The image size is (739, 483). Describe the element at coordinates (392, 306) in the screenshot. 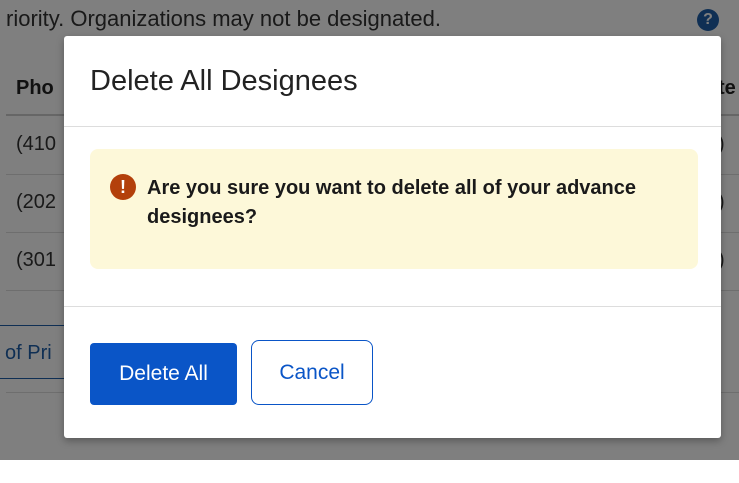

I see `modal-divider` at that location.